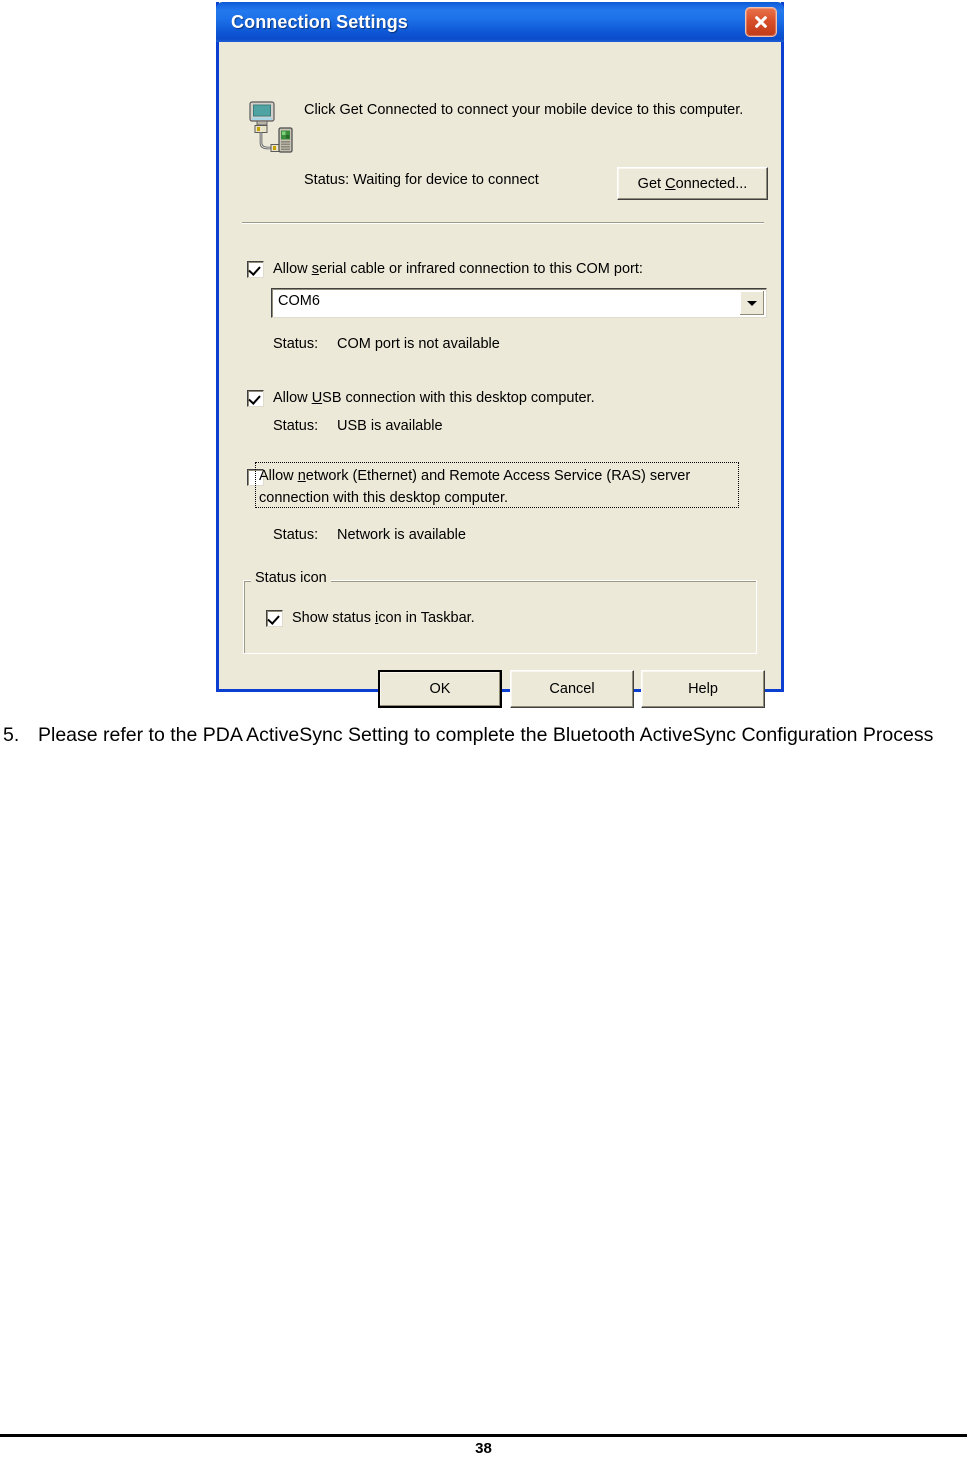  What do you see at coordinates (386, 344) in the screenshot?
I see `serial-status: Status: COM port is not available` at bounding box center [386, 344].